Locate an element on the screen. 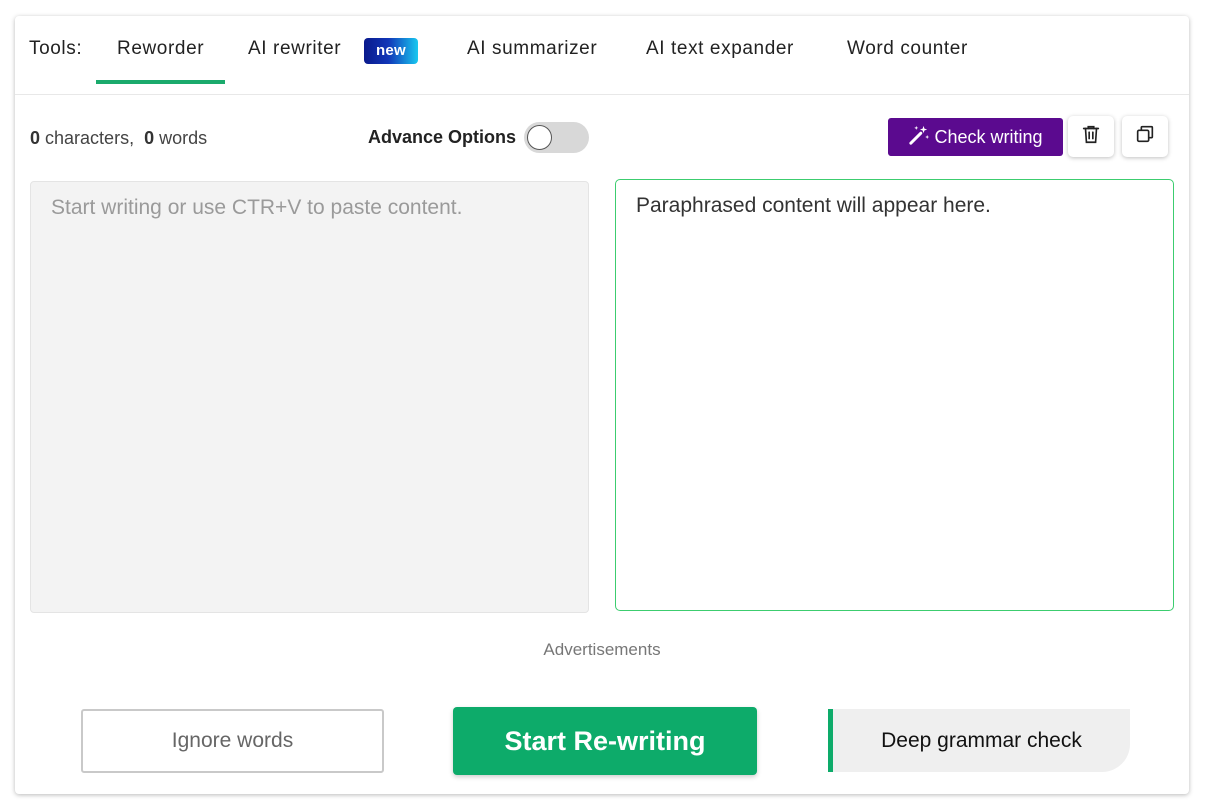  magic-wand-icon is located at coordinates (919, 137).